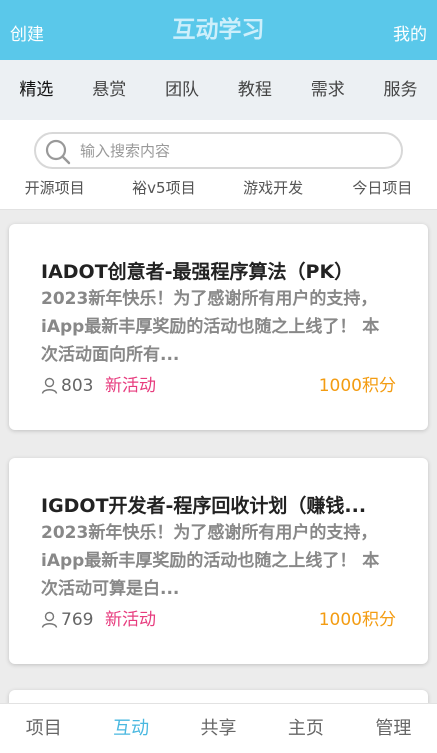 Image resolution: width=437 pixels, height=753 pixels. I want to click on tab-service: 服务, so click(400, 90).